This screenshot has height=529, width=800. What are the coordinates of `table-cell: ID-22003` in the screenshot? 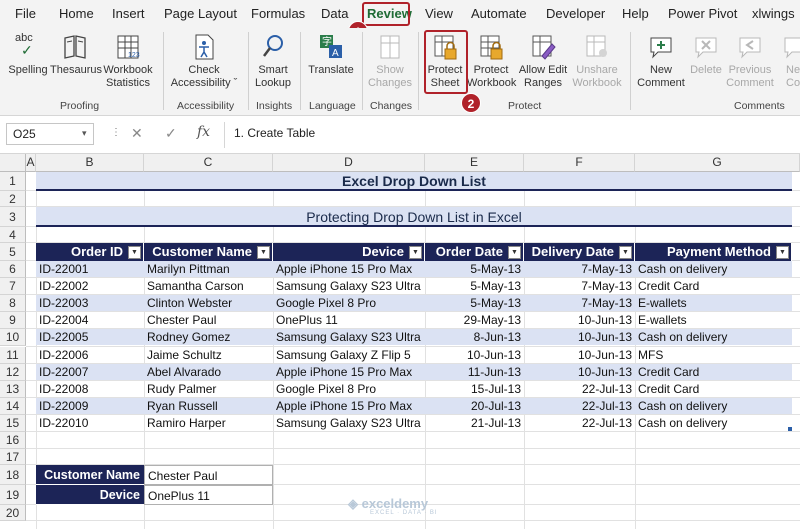 It's located at (90, 303).